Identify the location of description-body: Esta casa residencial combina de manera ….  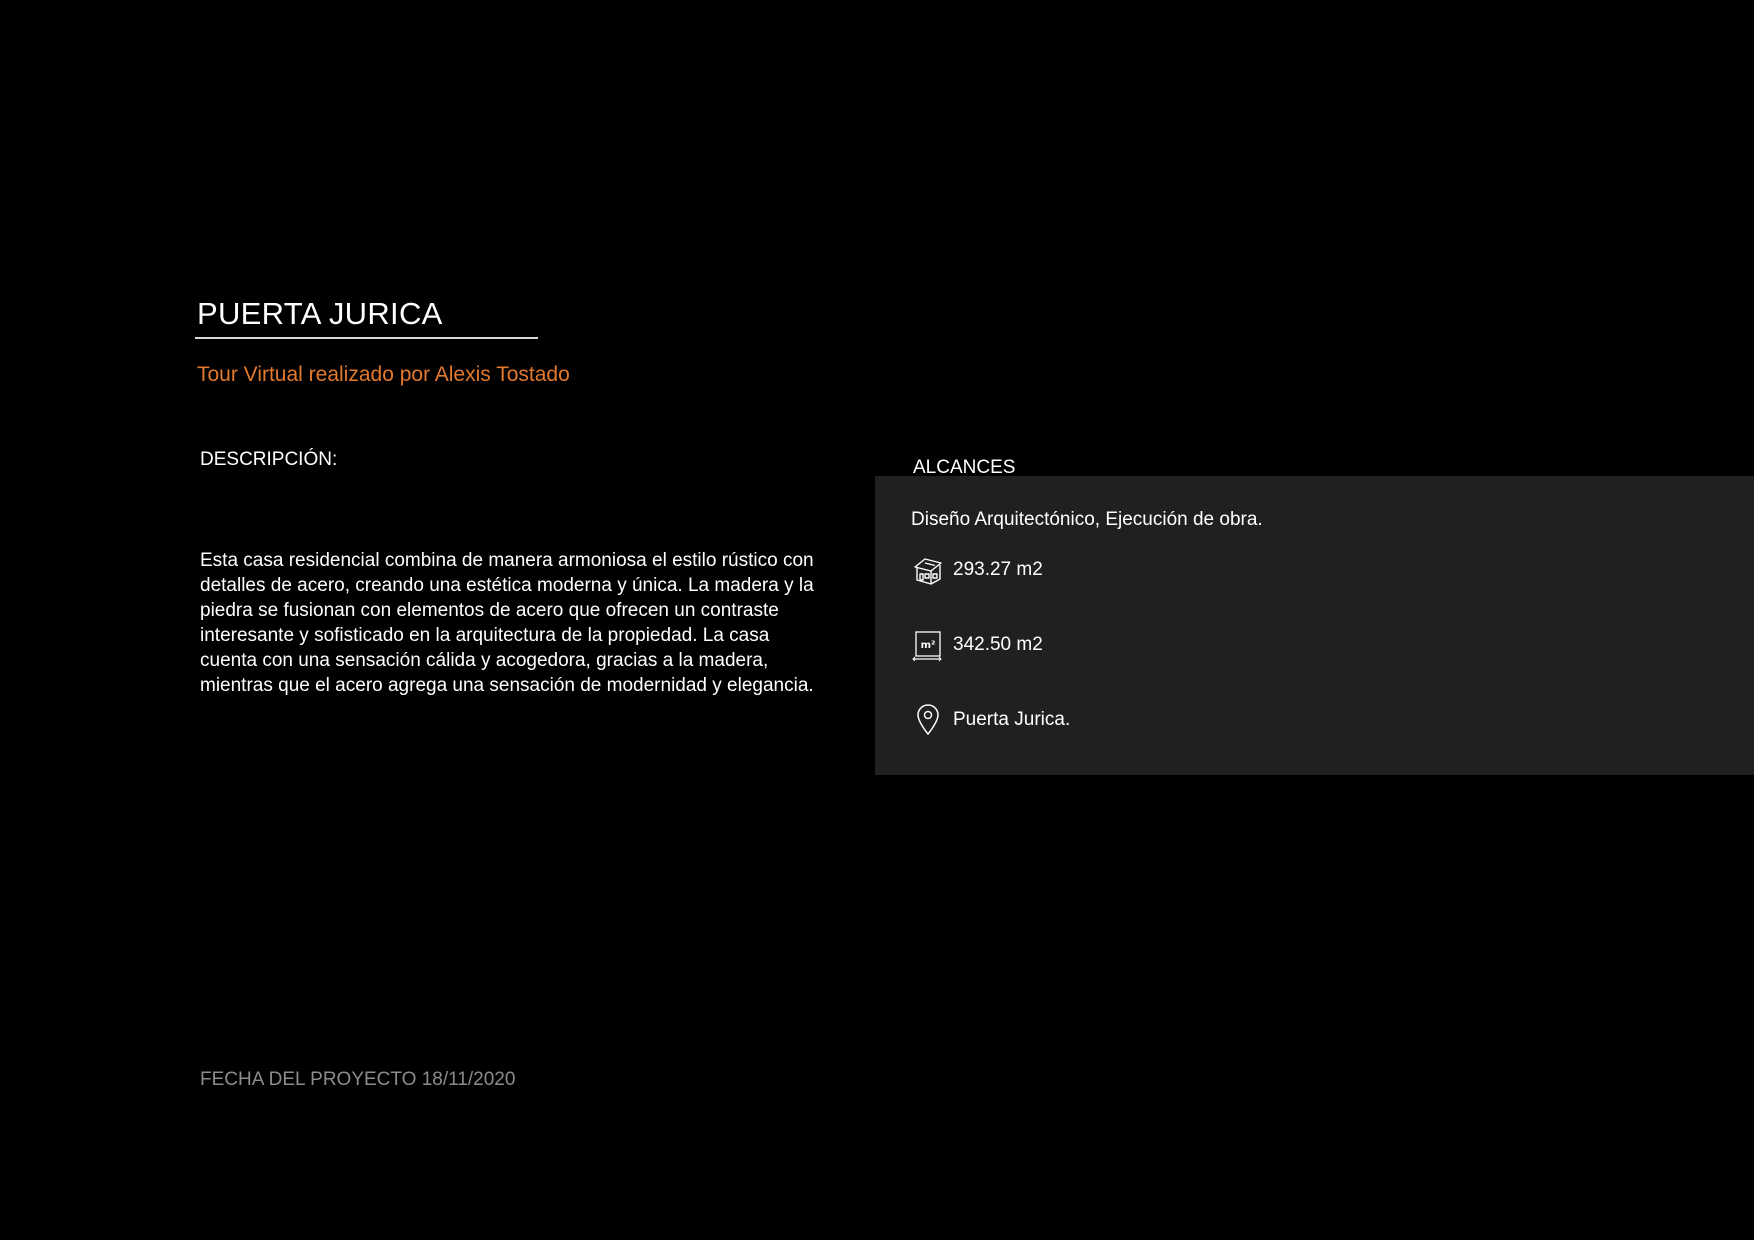
(520, 623).